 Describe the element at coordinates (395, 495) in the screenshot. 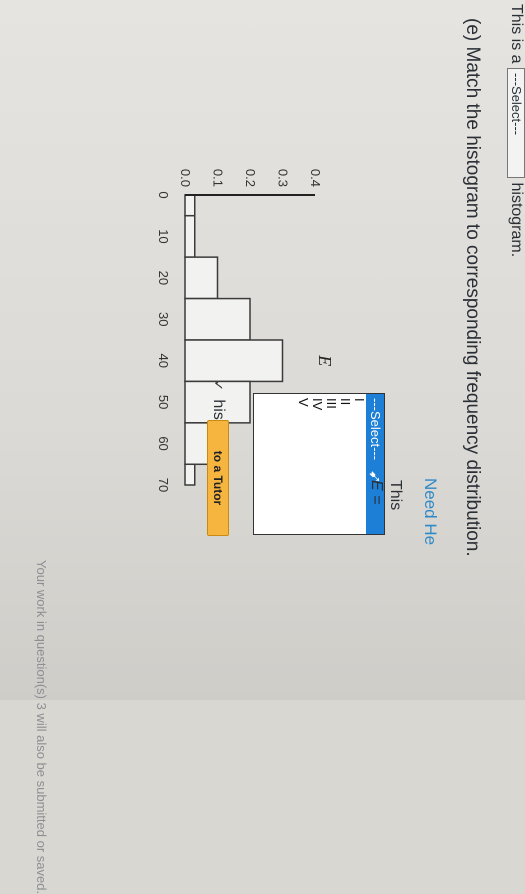

I see `this-label: This` at that location.